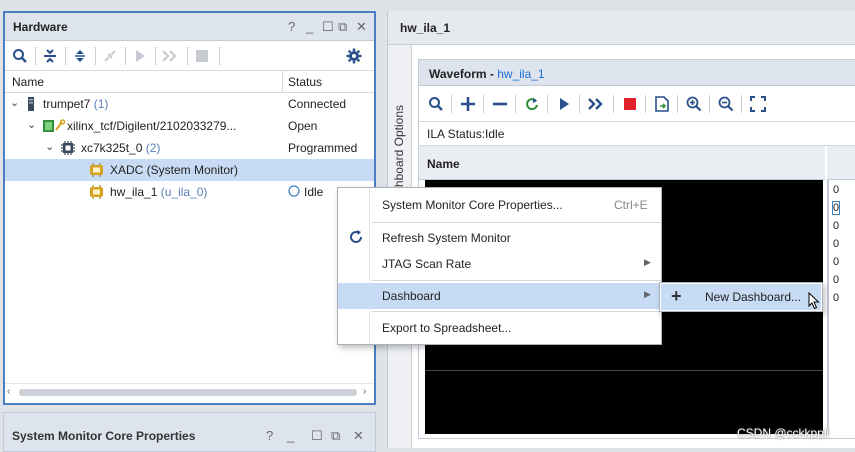  What do you see at coordinates (356, 238) in the screenshot?
I see `refresh-icon` at bounding box center [356, 238].